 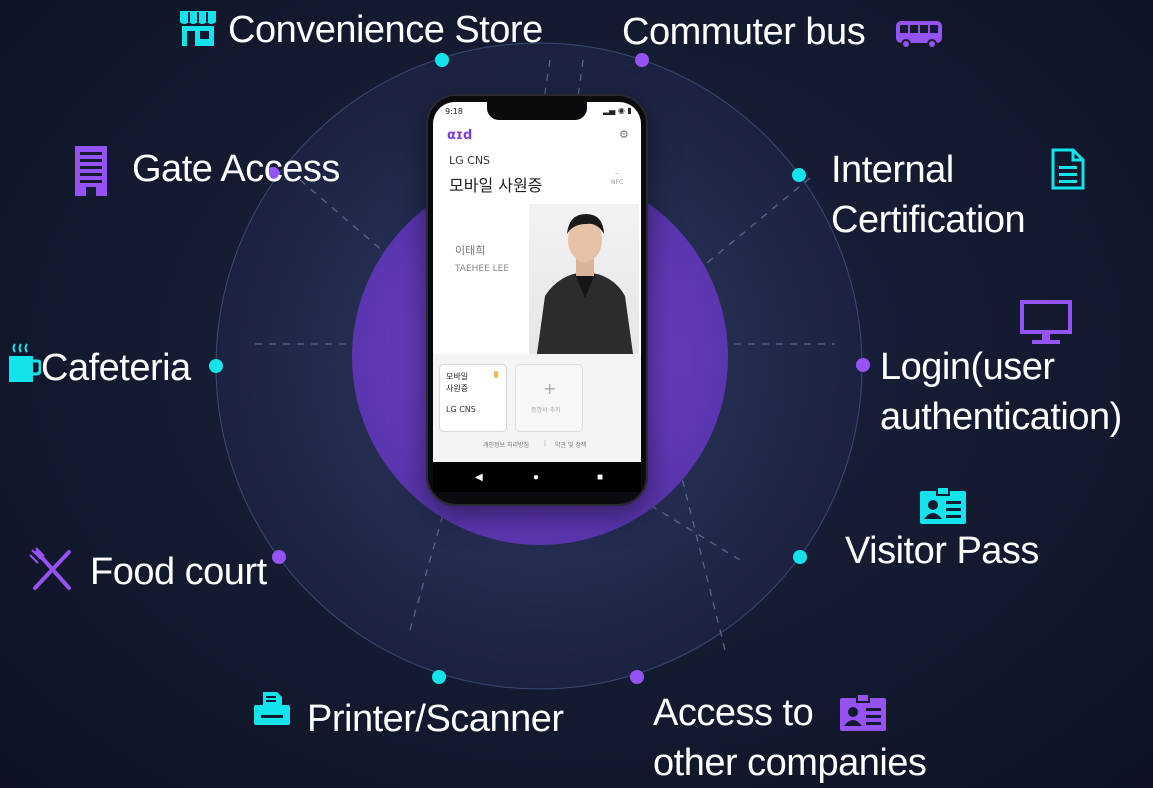 I want to click on employee-name-korean: 이태희, so click(x=470, y=250).